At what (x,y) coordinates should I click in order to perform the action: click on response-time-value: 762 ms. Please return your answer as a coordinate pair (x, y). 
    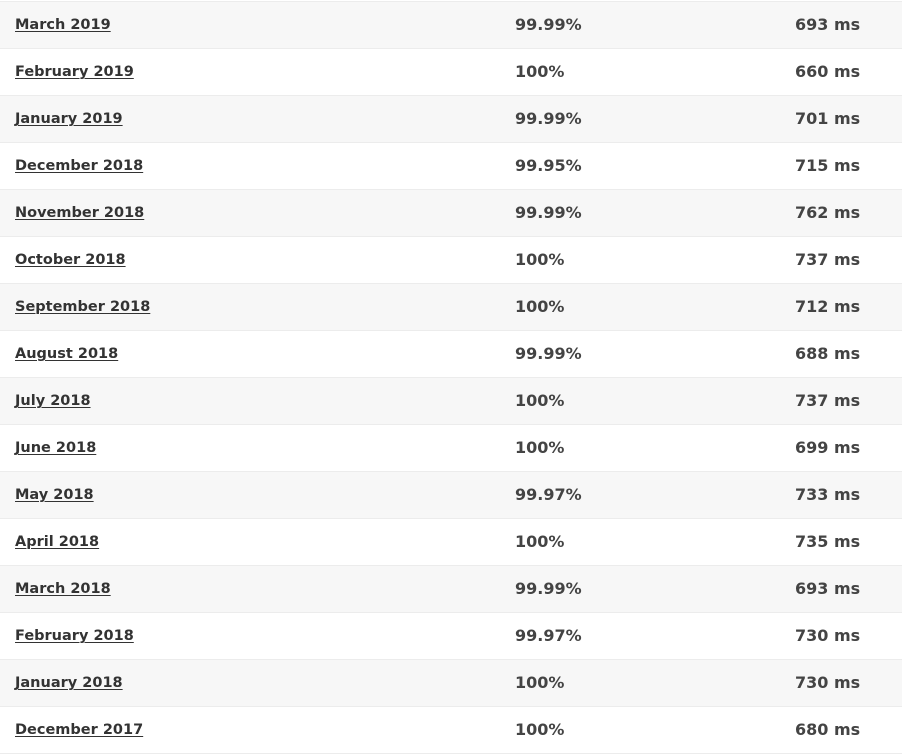
    Looking at the image, I should click on (828, 212).